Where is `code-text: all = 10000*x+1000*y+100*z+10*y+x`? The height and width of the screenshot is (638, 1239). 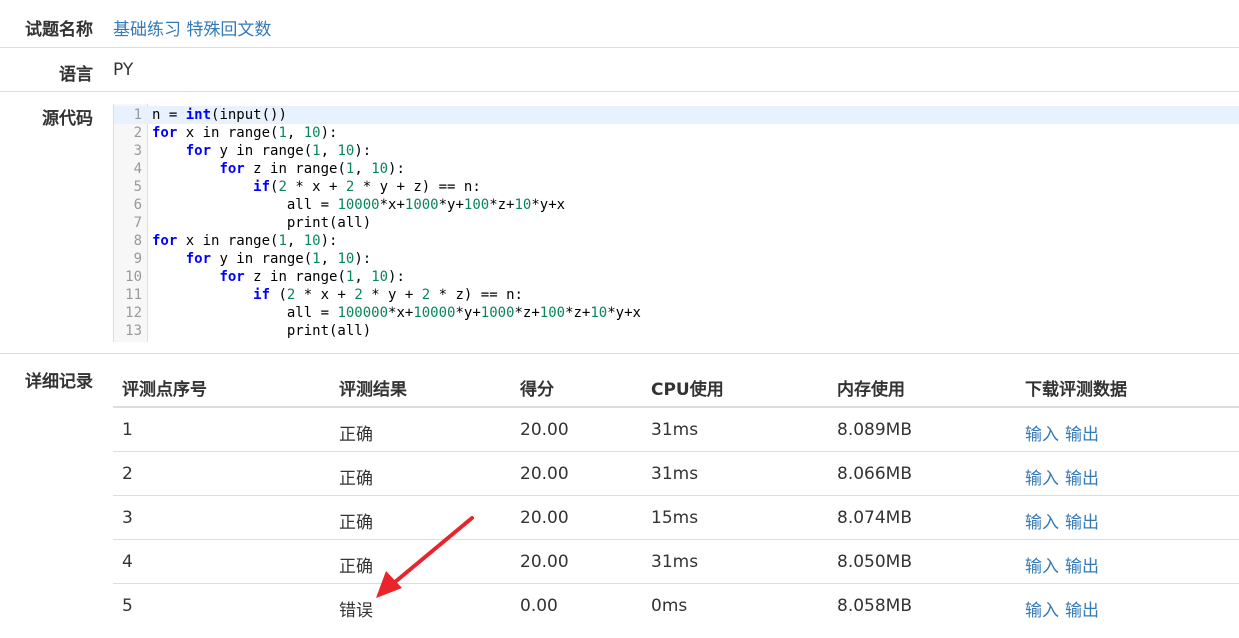
code-text: all = 10000*x+1000*y+100*z+10*y+x is located at coordinates (359, 205).